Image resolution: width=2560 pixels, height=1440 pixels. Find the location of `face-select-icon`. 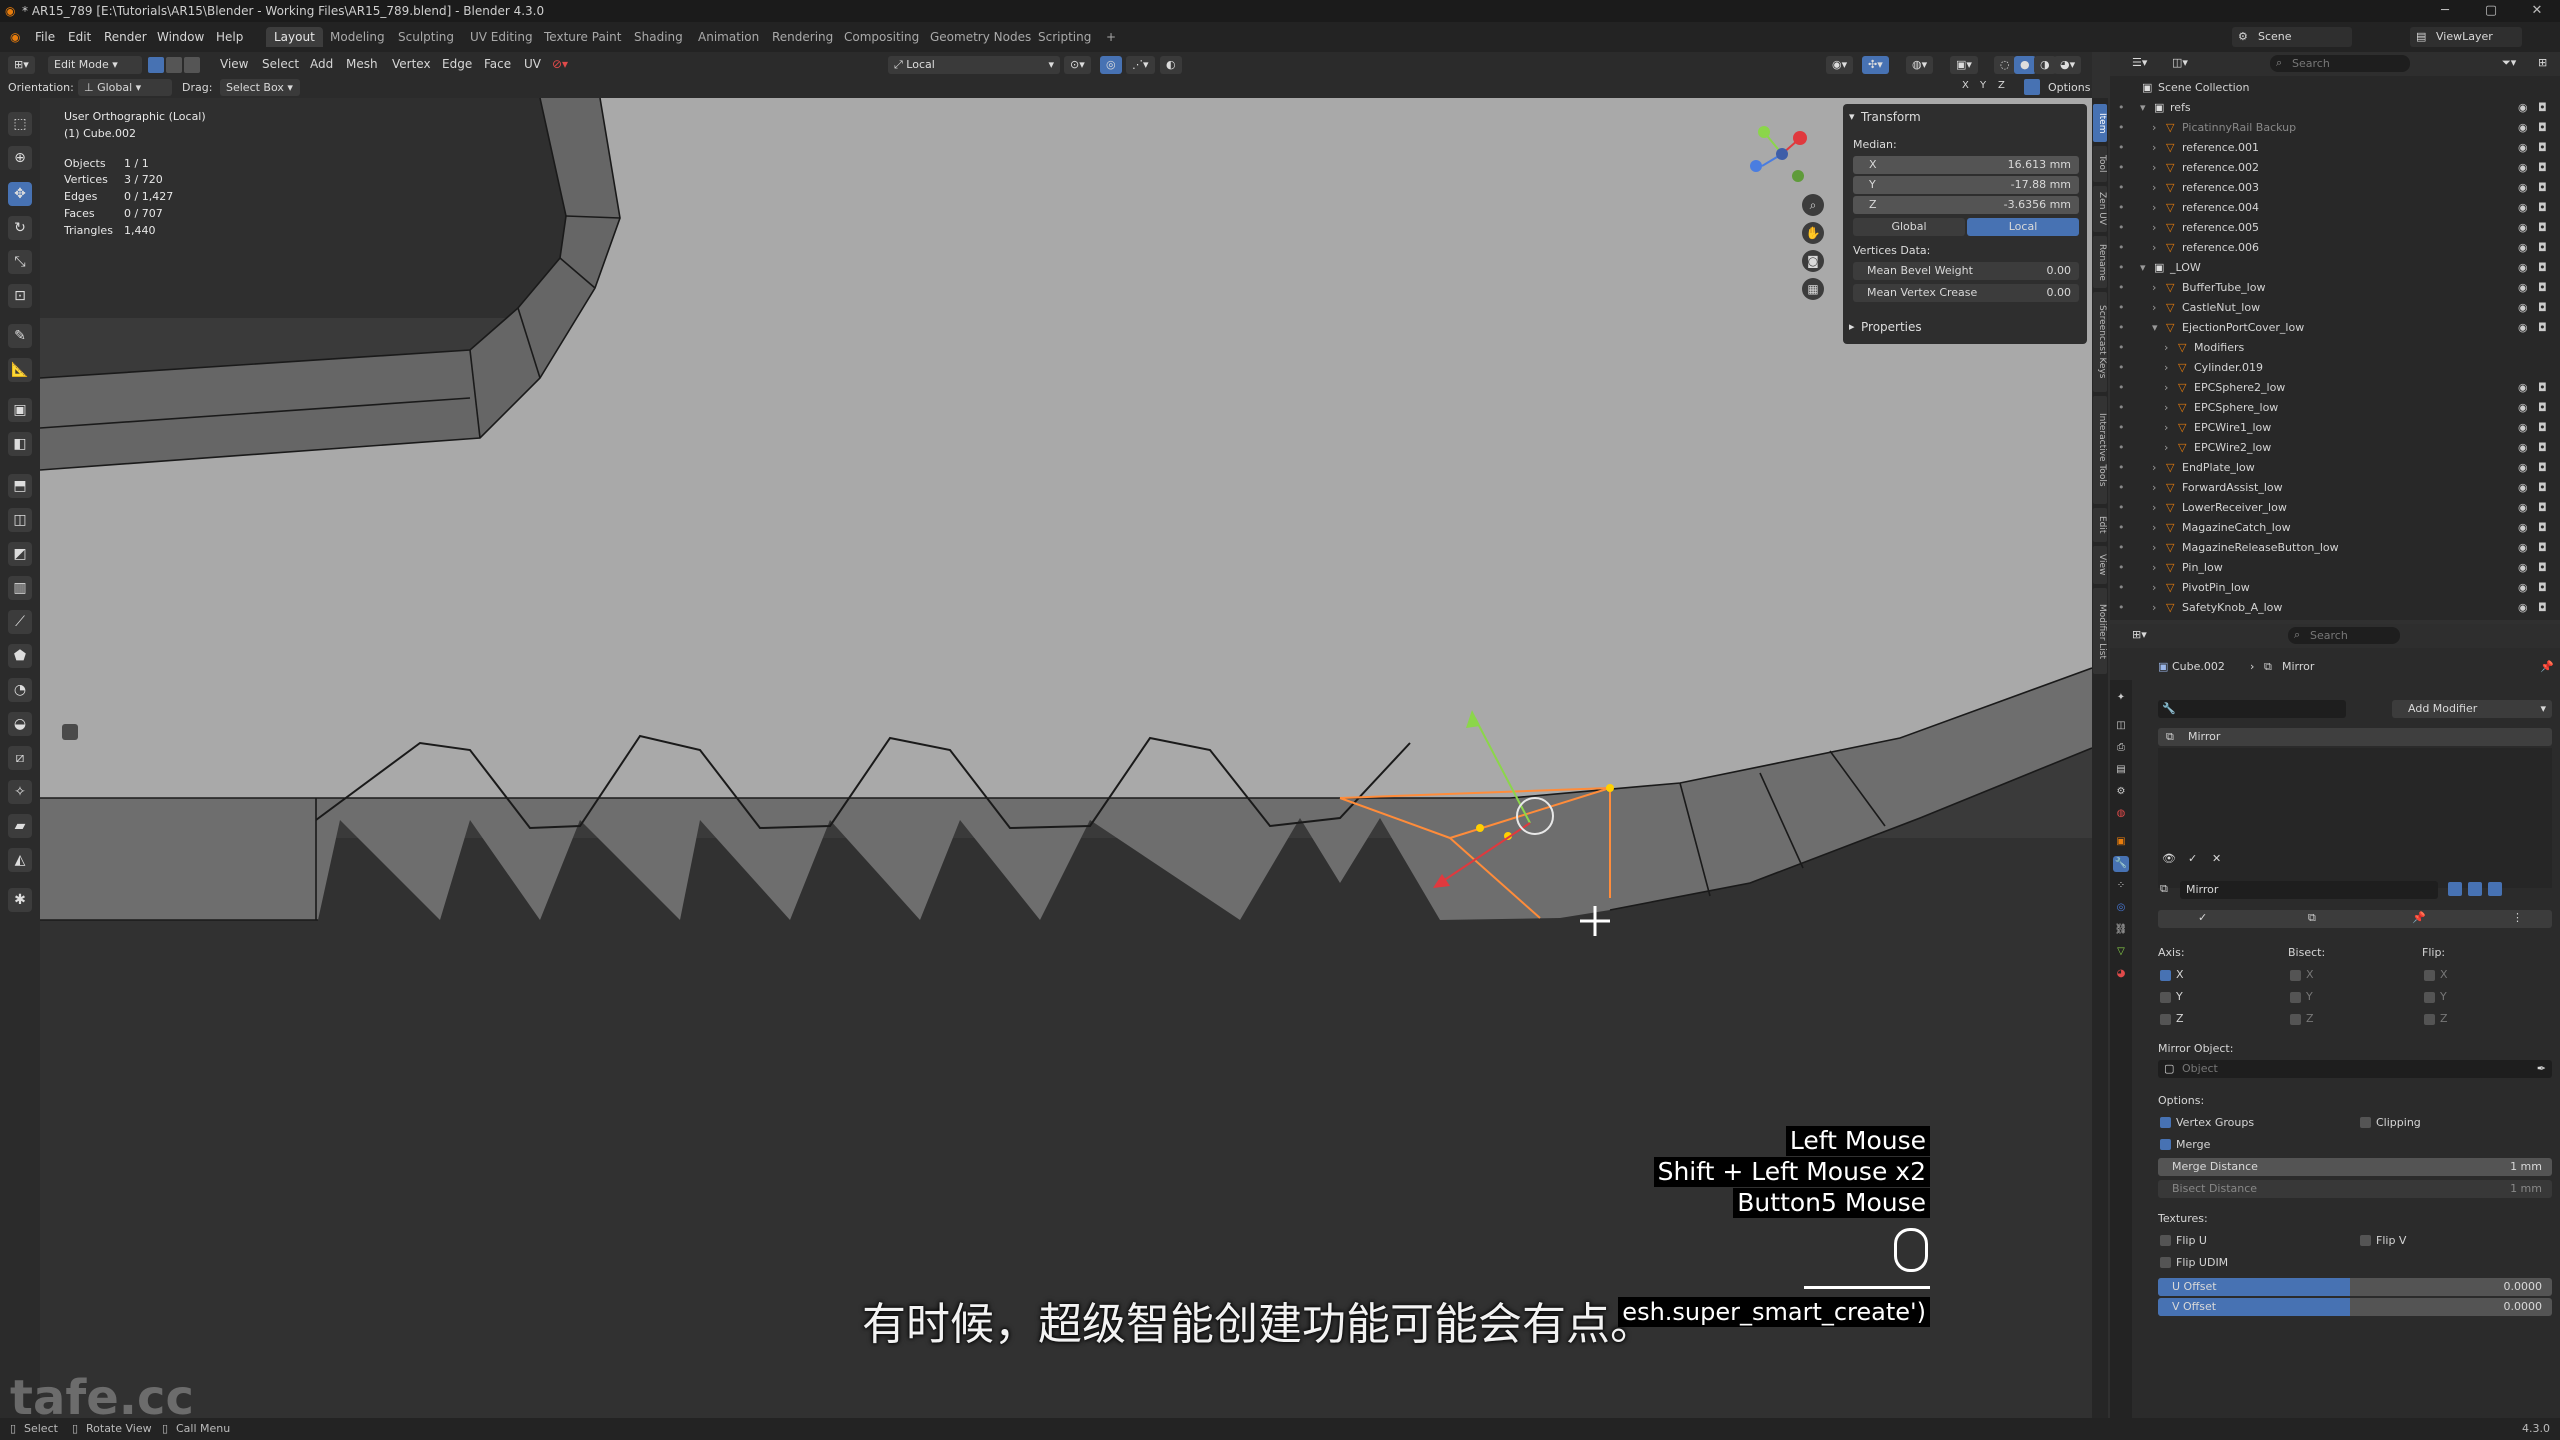

face-select-icon is located at coordinates (192, 65).